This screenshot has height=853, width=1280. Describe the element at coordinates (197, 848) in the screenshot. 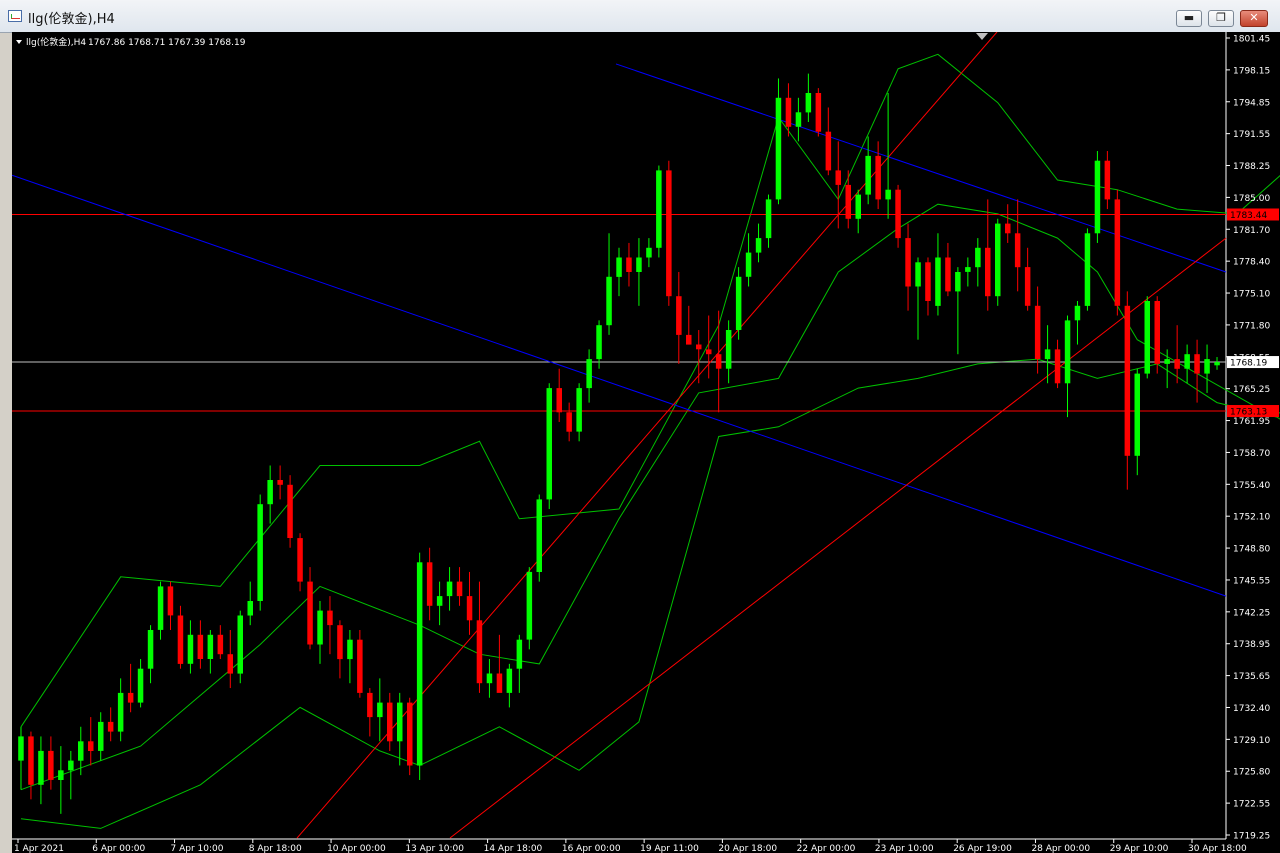

I see `time-tick-label: 7 Apr 10:00` at that location.